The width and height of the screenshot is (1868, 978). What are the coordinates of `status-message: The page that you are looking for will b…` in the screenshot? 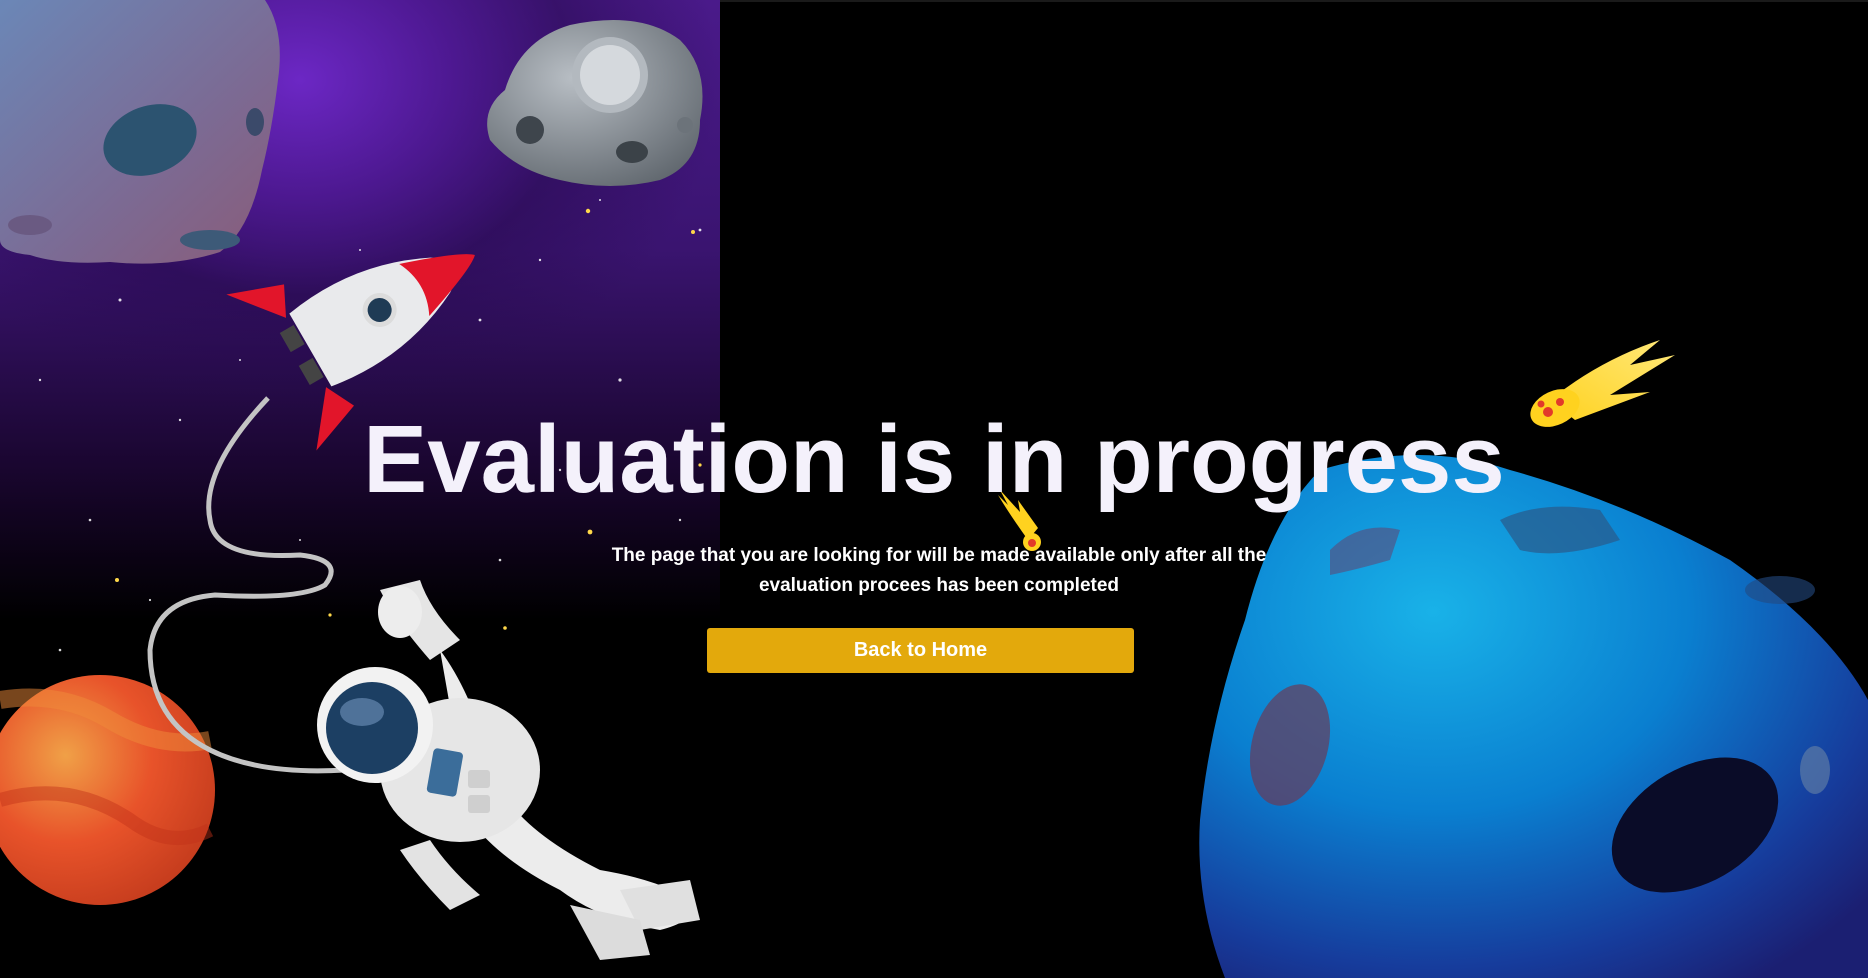 It's located at (939, 570).